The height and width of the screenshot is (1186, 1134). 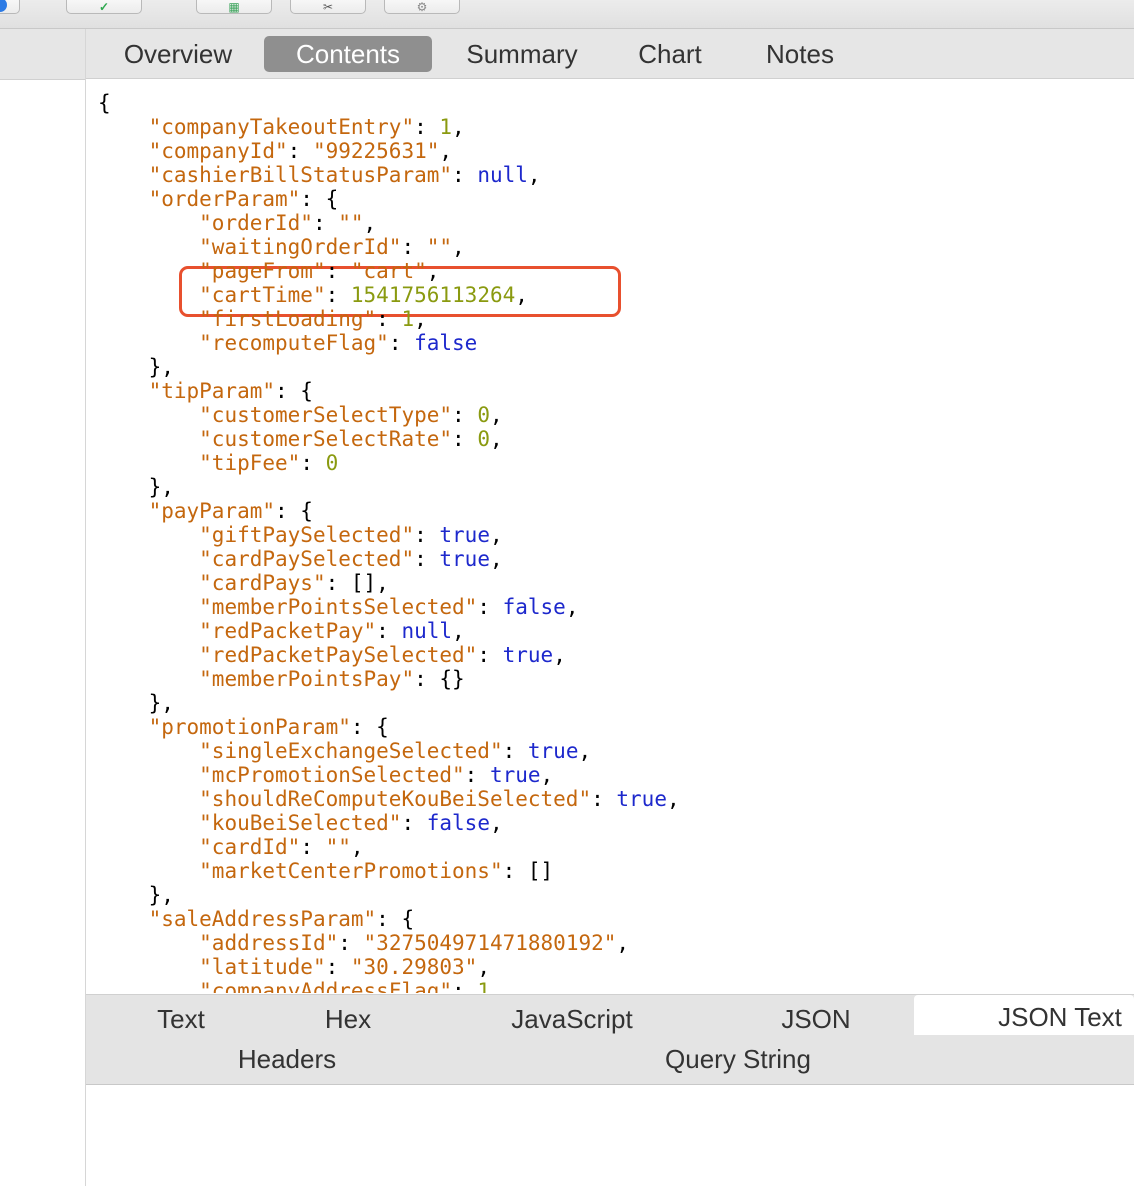 I want to click on json-token: "addressId", so click(x=269, y=943).